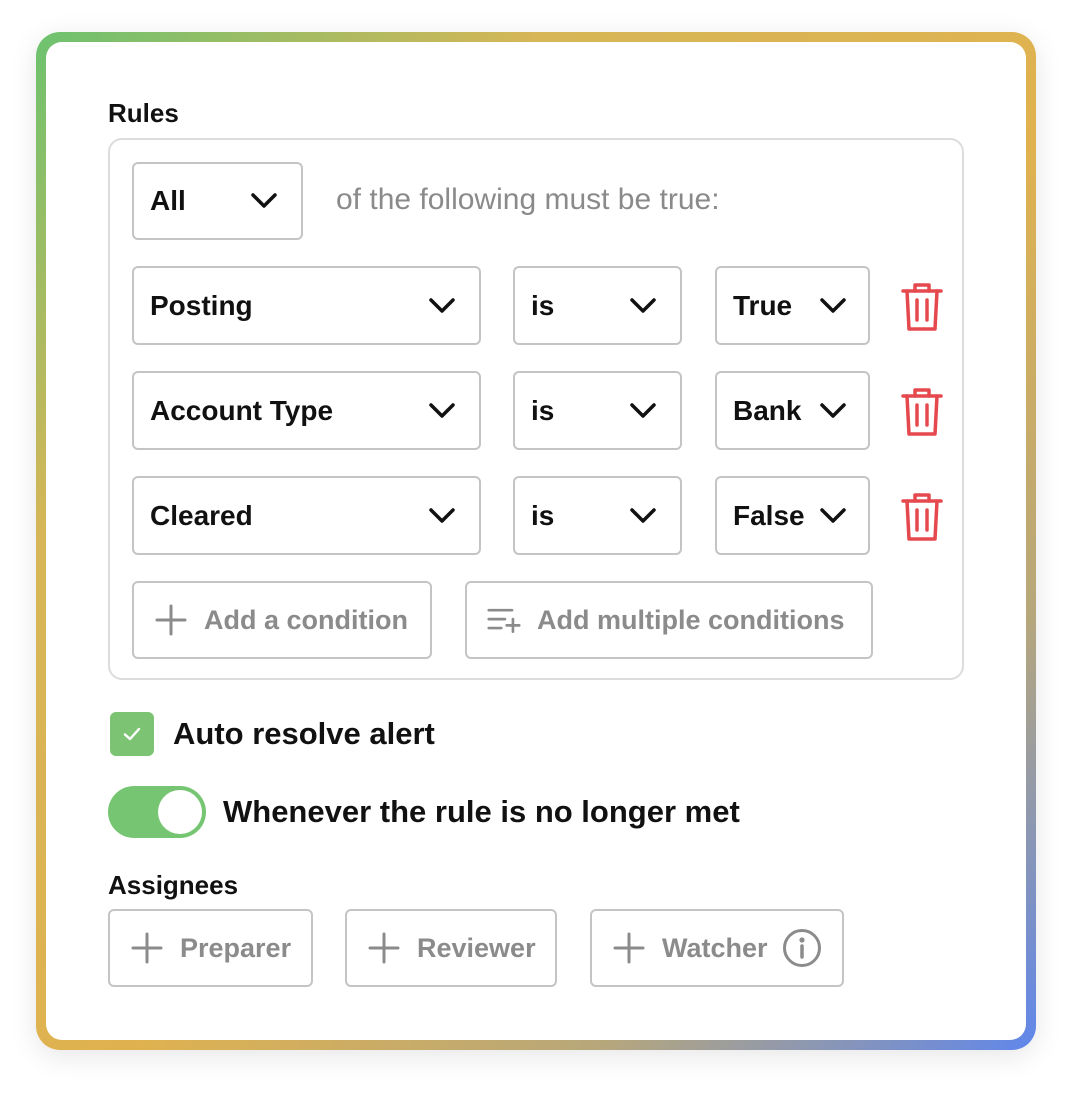 The height and width of the screenshot is (1098, 1080). What do you see at coordinates (143, 113) in the screenshot?
I see `rules-heading: Rules` at bounding box center [143, 113].